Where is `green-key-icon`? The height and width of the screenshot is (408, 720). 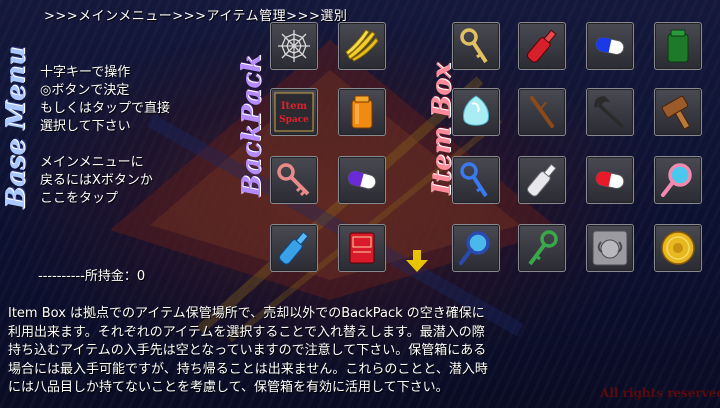 green-key-icon is located at coordinates (543, 248).